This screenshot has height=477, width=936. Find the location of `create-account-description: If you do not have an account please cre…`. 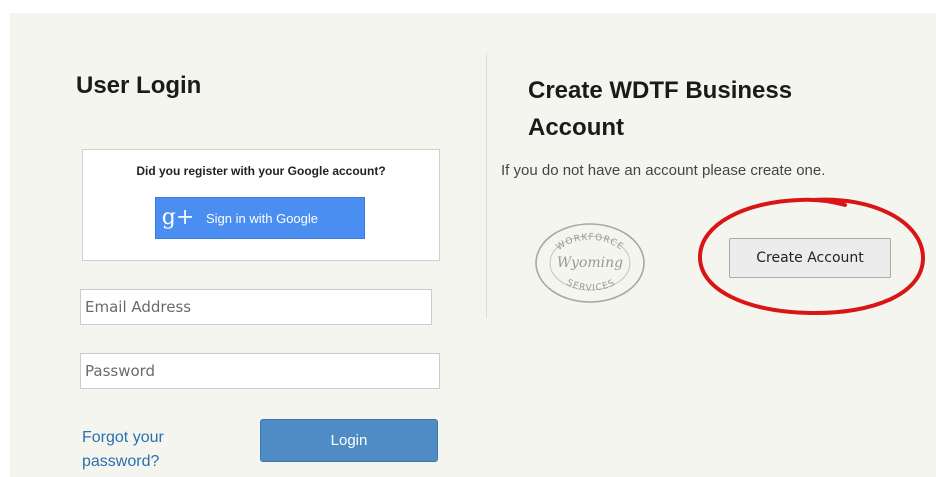

create-account-description: If you do not have an account please cre… is located at coordinates (663, 170).